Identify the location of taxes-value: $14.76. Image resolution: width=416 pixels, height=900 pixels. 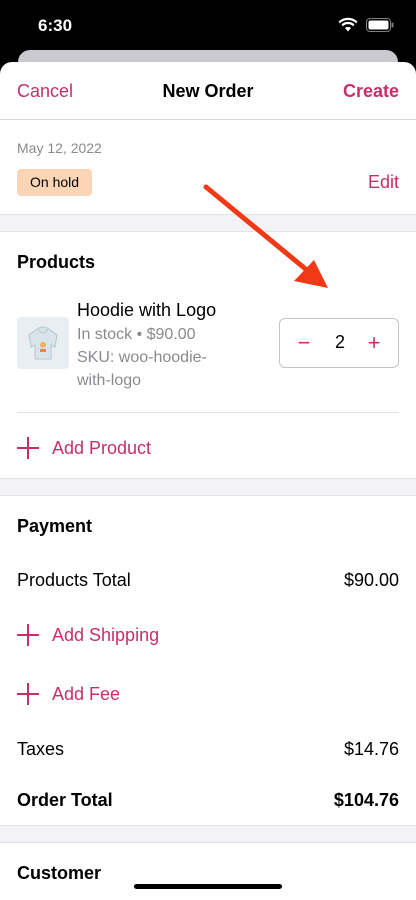
(371, 749).